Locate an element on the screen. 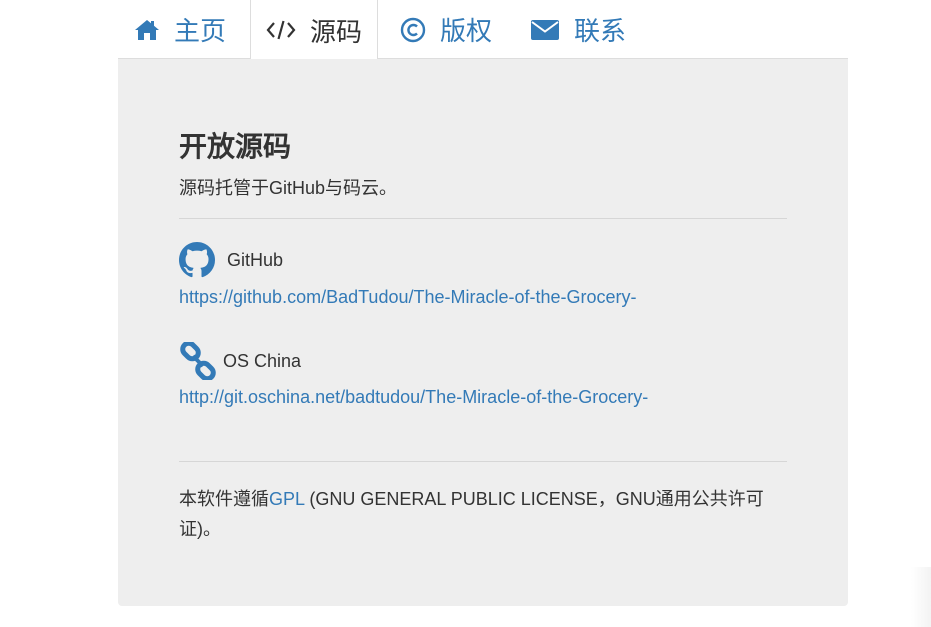  tab-copyright-label: 版权 is located at coordinates (466, 31).